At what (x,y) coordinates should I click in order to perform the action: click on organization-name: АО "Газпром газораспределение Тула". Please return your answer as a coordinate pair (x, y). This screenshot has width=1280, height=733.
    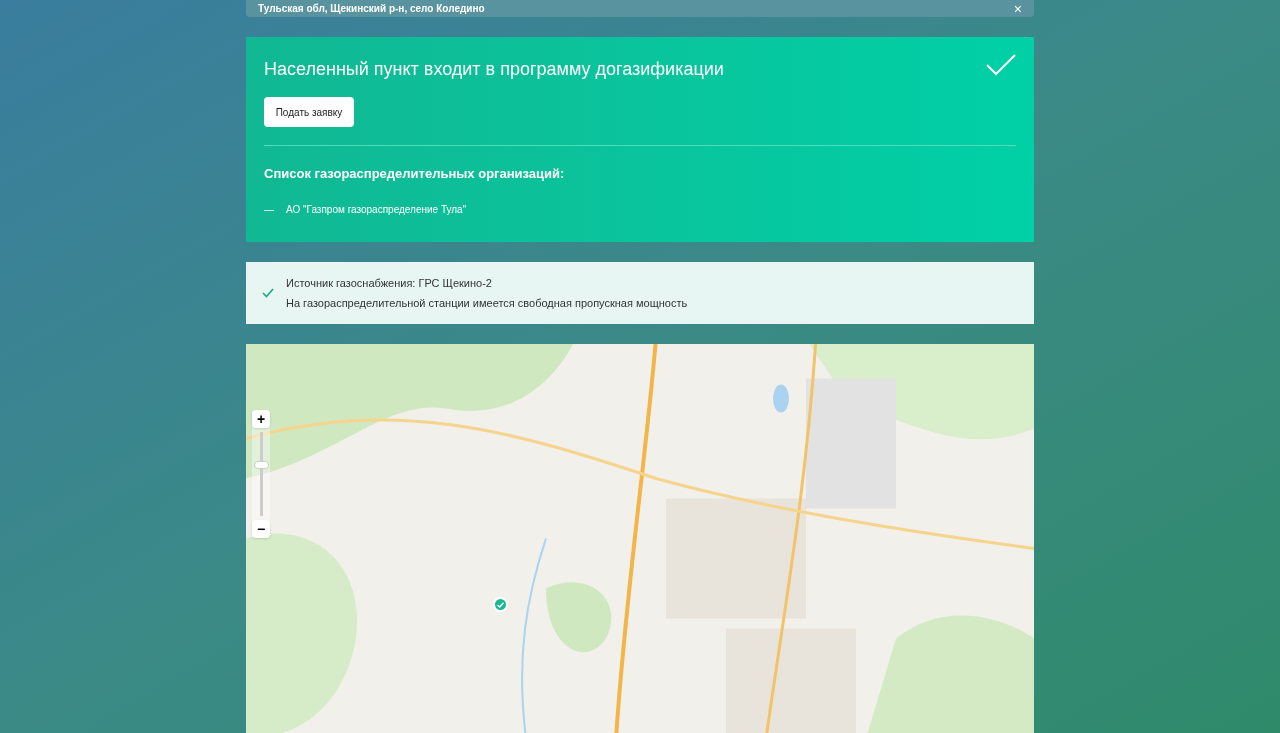
    Looking at the image, I should click on (376, 209).